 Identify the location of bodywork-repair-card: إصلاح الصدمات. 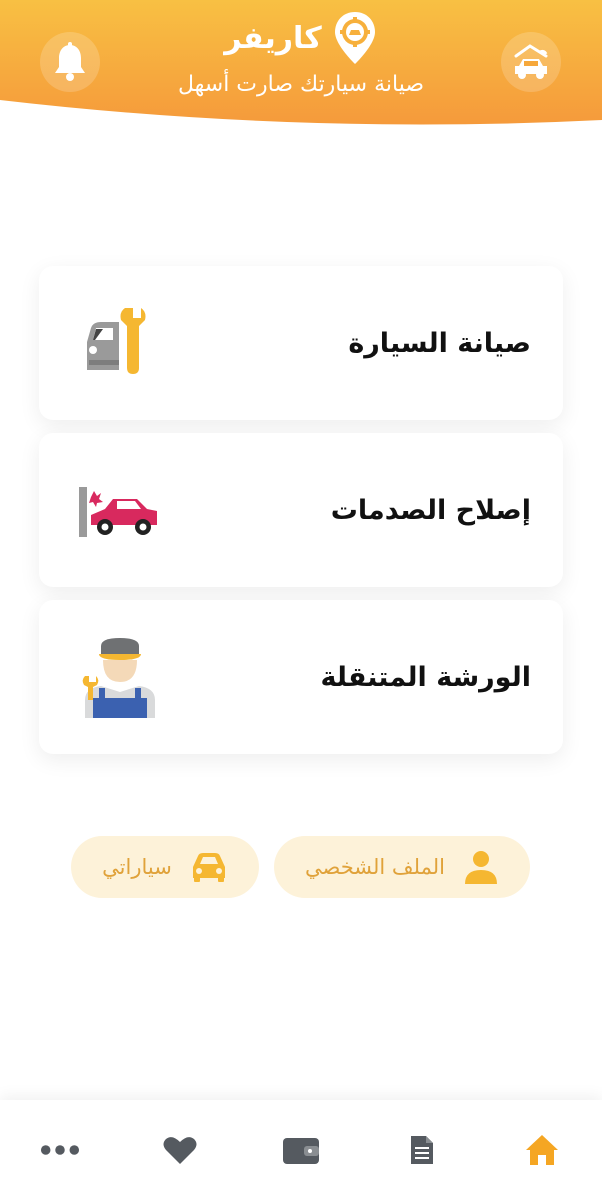
(301, 510).